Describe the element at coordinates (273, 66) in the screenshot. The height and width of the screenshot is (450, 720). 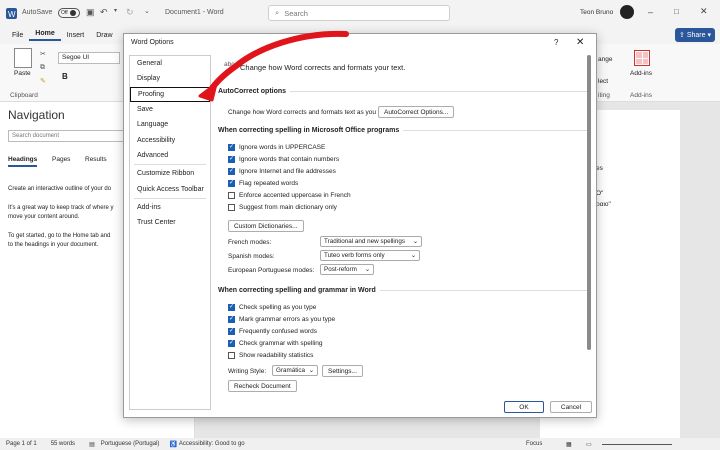
I see `annotation-arrow-icon` at that location.